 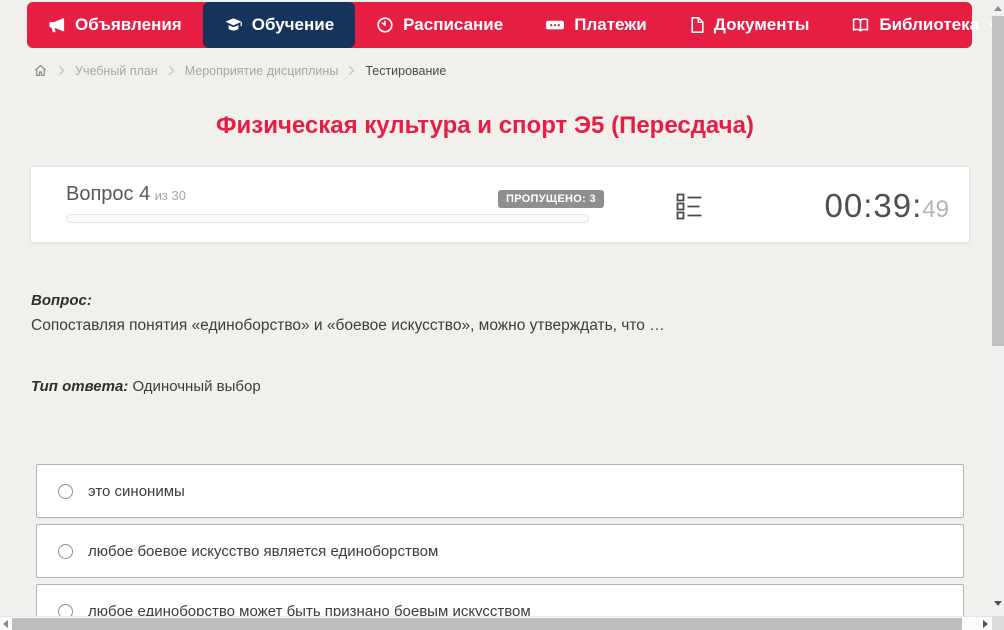 What do you see at coordinates (998, 623) in the screenshot?
I see `scrollbar-corner` at bounding box center [998, 623].